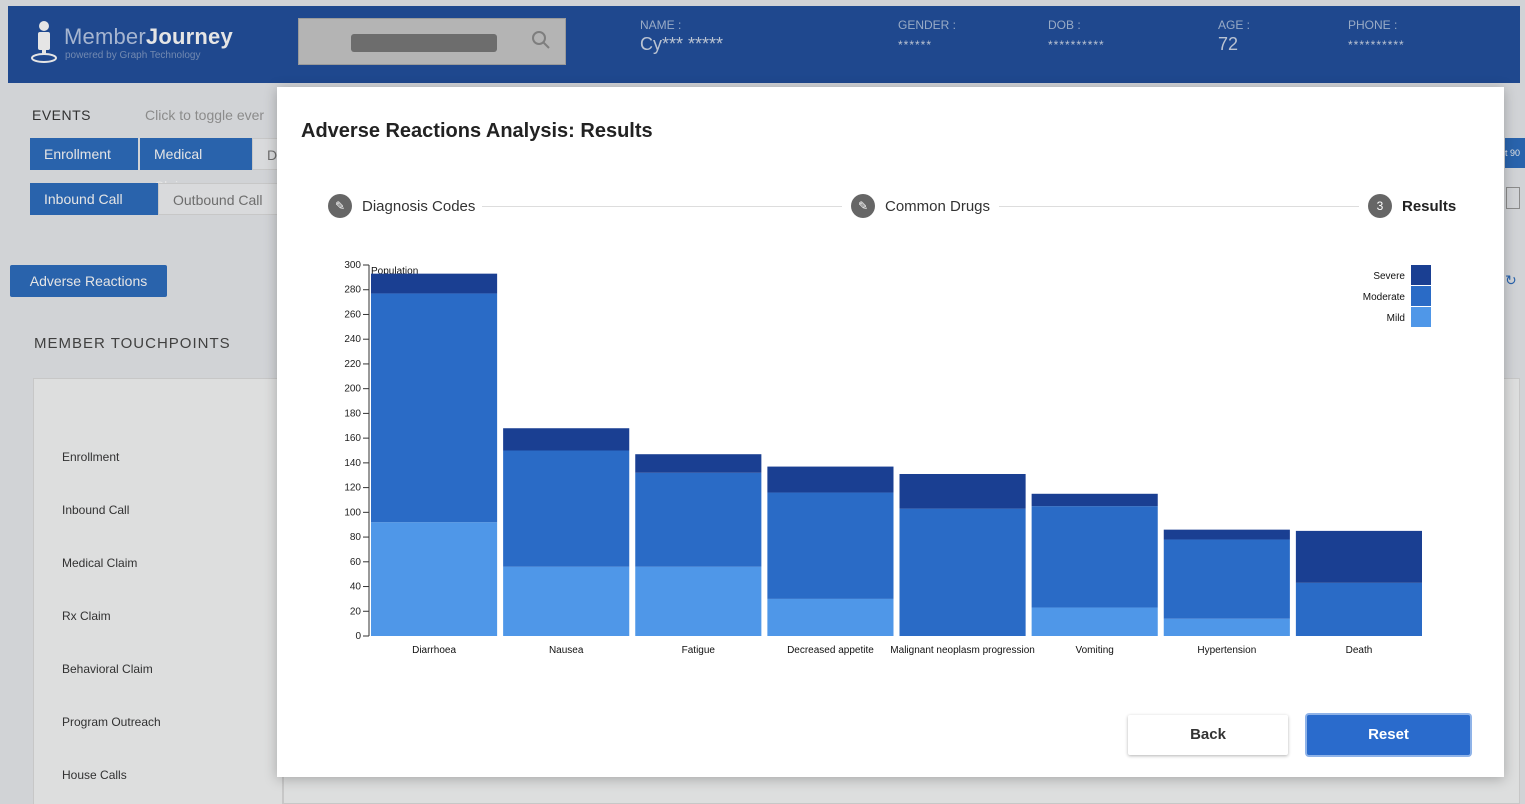  What do you see at coordinates (352, 413) in the screenshot?
I see `y-tick-label: 180` at bounding box center [352, 413].